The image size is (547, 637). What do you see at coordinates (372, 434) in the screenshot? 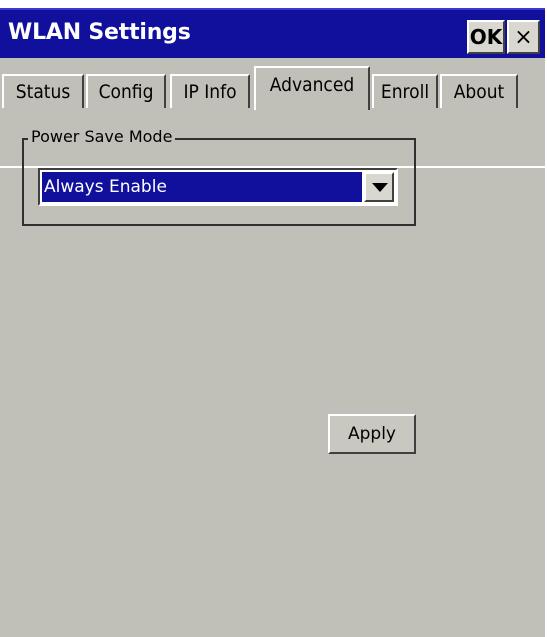
I see `apply-button: Apply` at bounding box center [372, 434].